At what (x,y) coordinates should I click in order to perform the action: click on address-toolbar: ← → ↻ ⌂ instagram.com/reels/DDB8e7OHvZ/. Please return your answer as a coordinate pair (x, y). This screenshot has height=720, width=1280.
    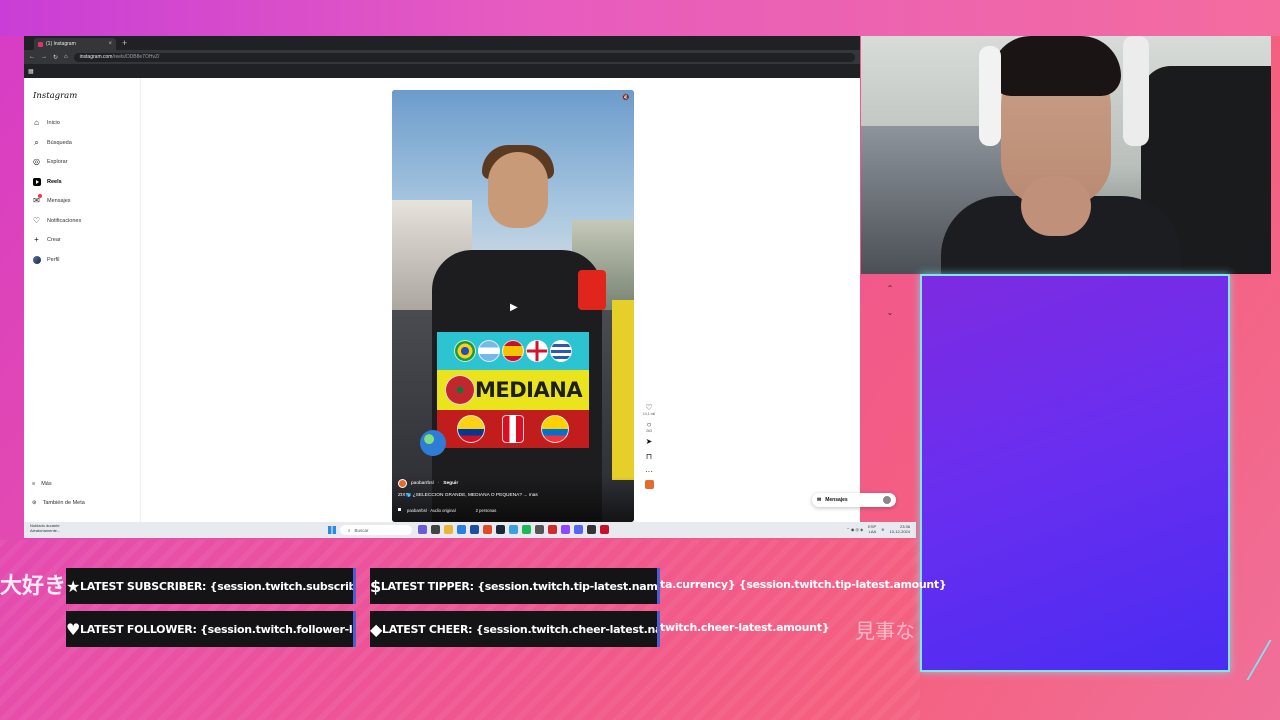
    Looking at the image, I should click on (442, 57).